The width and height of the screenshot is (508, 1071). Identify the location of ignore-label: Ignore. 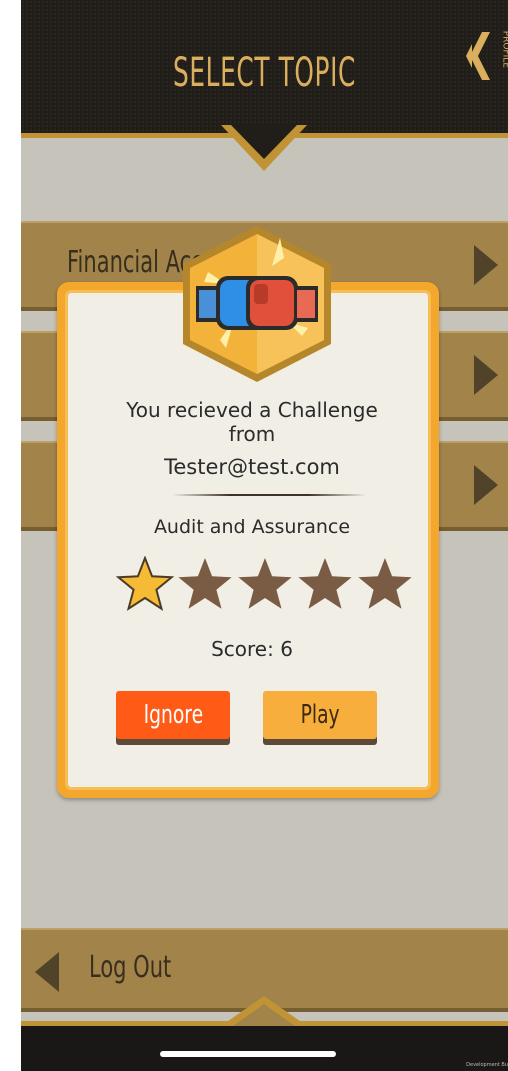
(173, 715).